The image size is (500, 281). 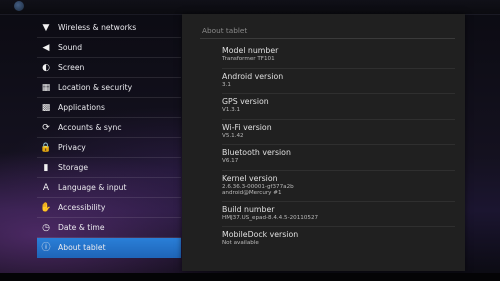 I want to click on sidebar-item-storage: ▮ Storage, so click(x=109, y=168).